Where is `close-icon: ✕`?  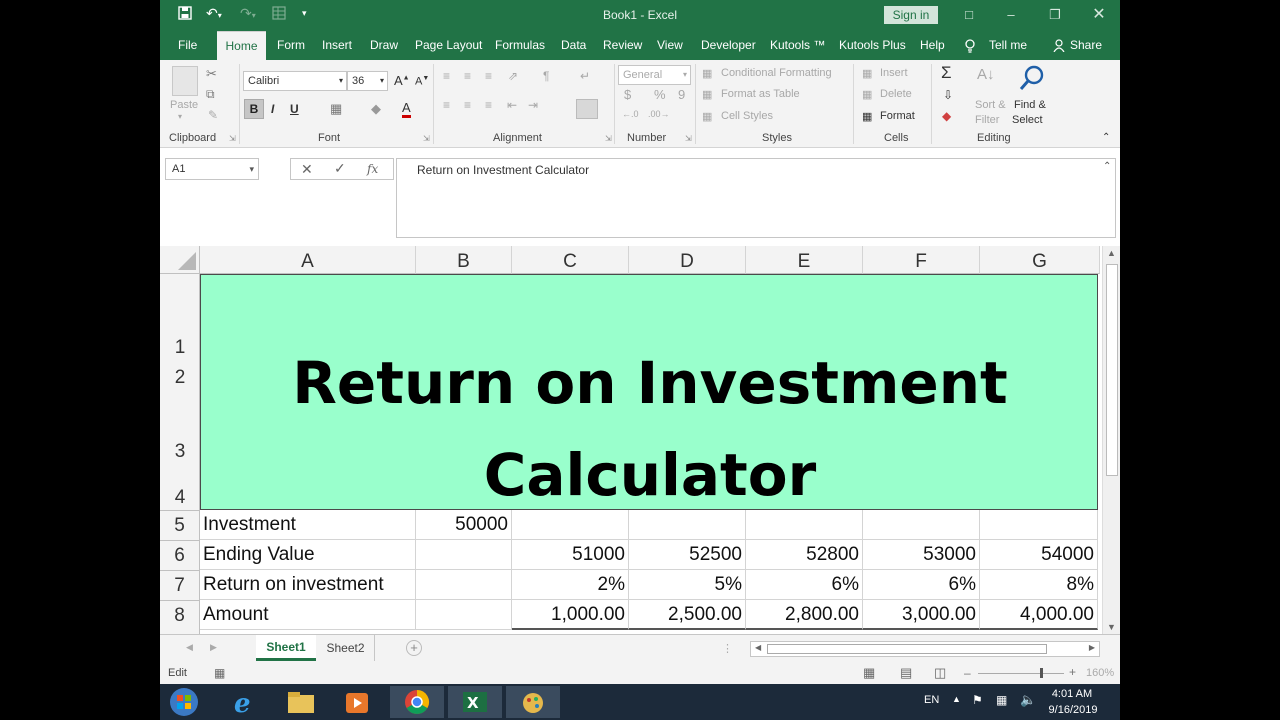 close-icon: ✕ is located at coordinates (1099, 15).